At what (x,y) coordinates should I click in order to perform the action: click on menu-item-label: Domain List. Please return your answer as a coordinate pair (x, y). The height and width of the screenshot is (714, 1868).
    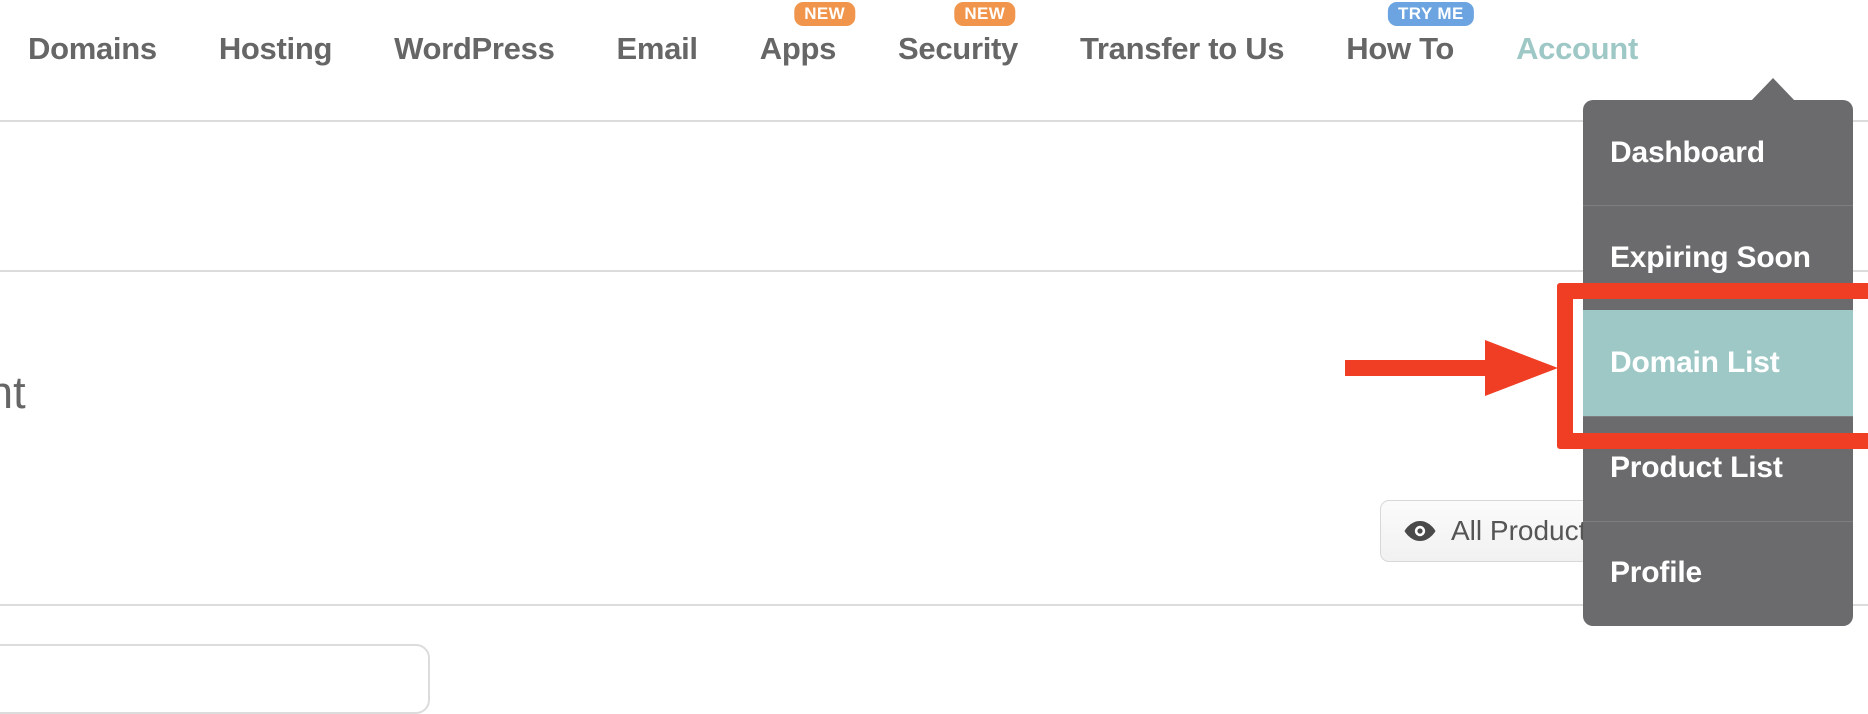
    Looking at the image, I should click on (1695, 362).